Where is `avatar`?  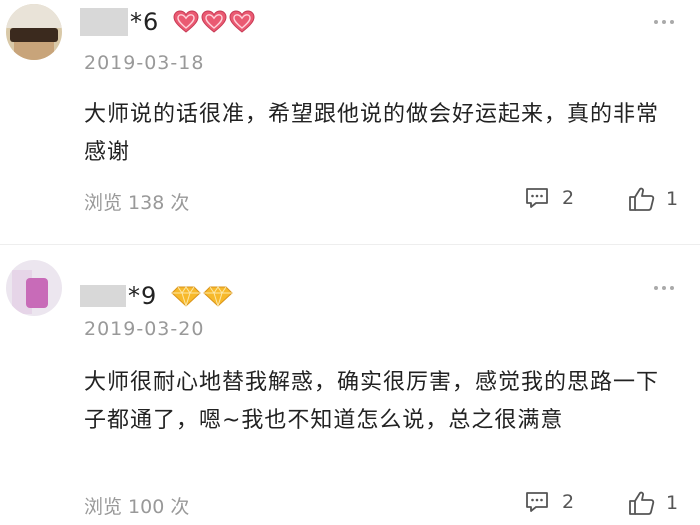 avatar is located at coordinates (34, 288).